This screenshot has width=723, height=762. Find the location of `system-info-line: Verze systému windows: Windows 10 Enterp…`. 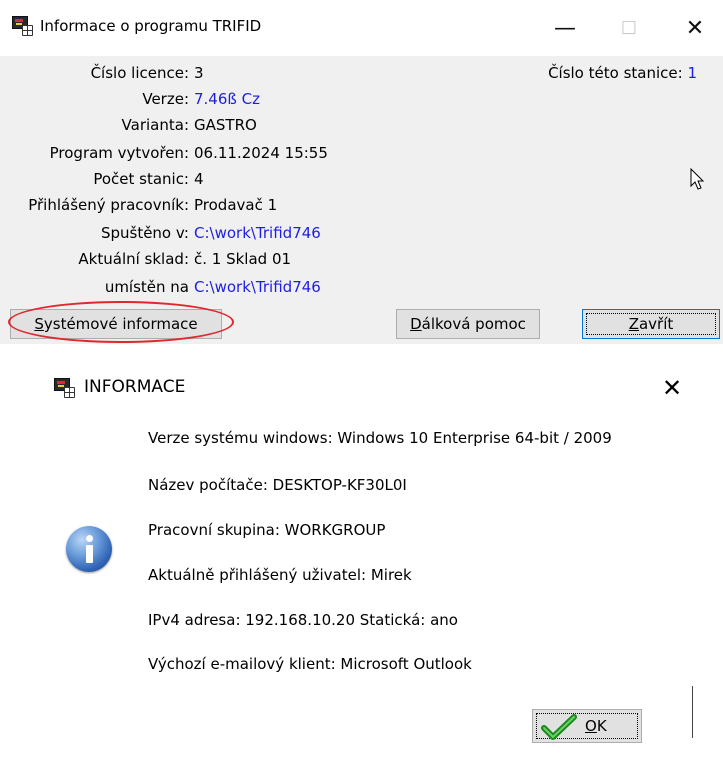

system-info-line: Verze systému windows: Windows 10 Enterp… is located at coordinates (380, 438).